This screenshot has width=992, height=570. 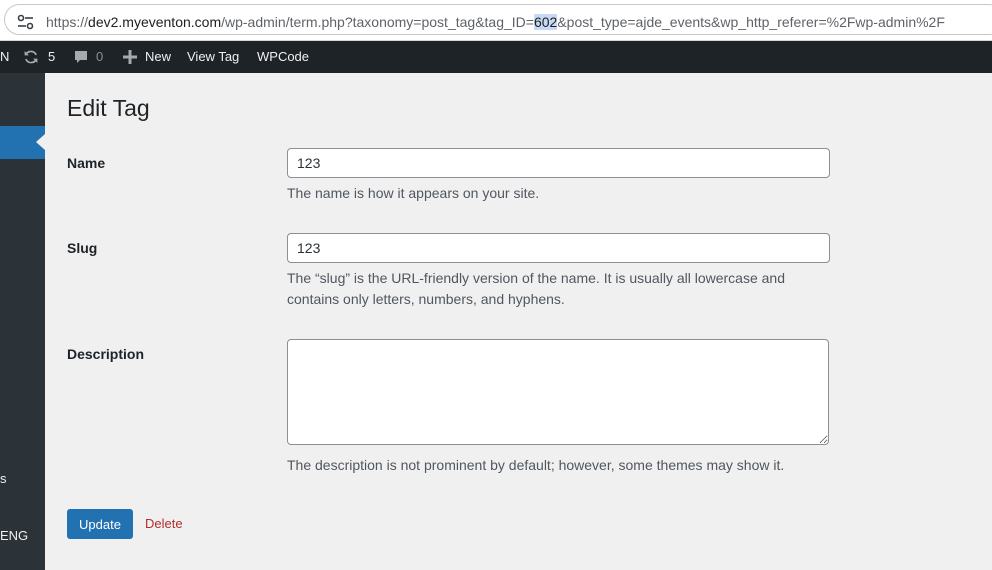 What do you see at coordinates (40, 142) in the screenshot?
I see `current-menu-arrow-icon` at bounding box center [40, 142].